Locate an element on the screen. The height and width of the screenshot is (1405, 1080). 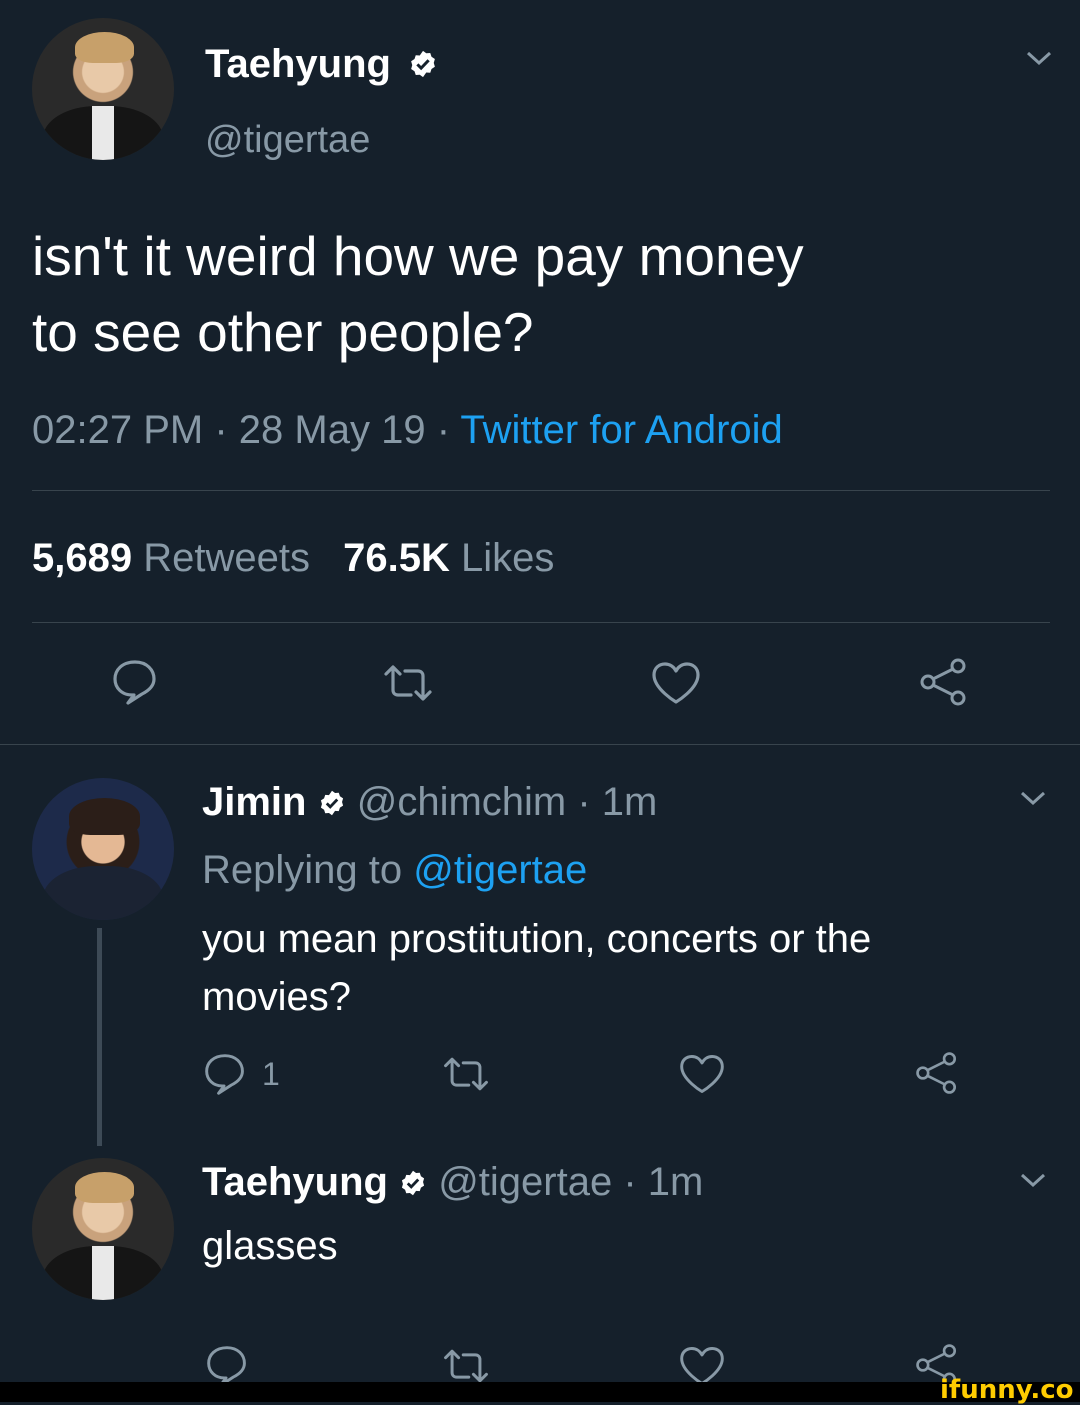
replying-to: Replying to @tigertae is located at coordinates (394, 870).